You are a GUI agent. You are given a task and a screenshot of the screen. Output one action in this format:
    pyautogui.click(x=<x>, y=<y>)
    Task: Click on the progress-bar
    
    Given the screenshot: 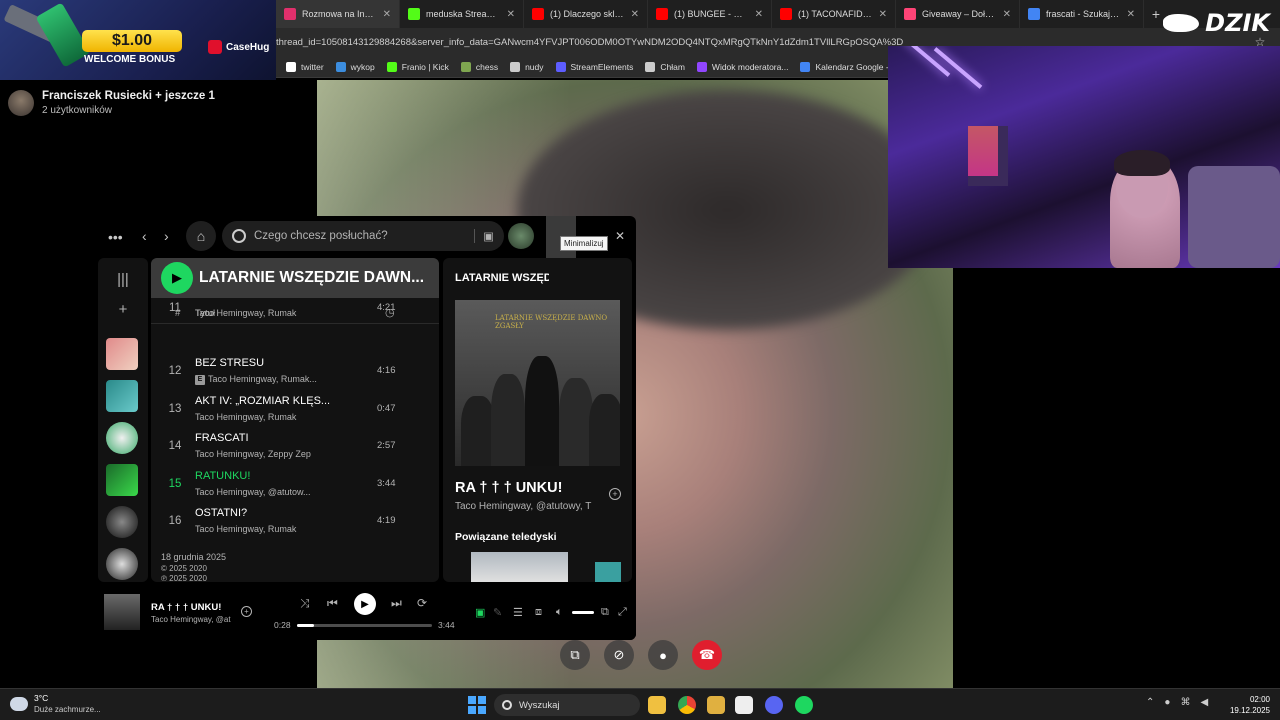 What is the action you would take?
    pyautogui.click(x=364, y=625)
    